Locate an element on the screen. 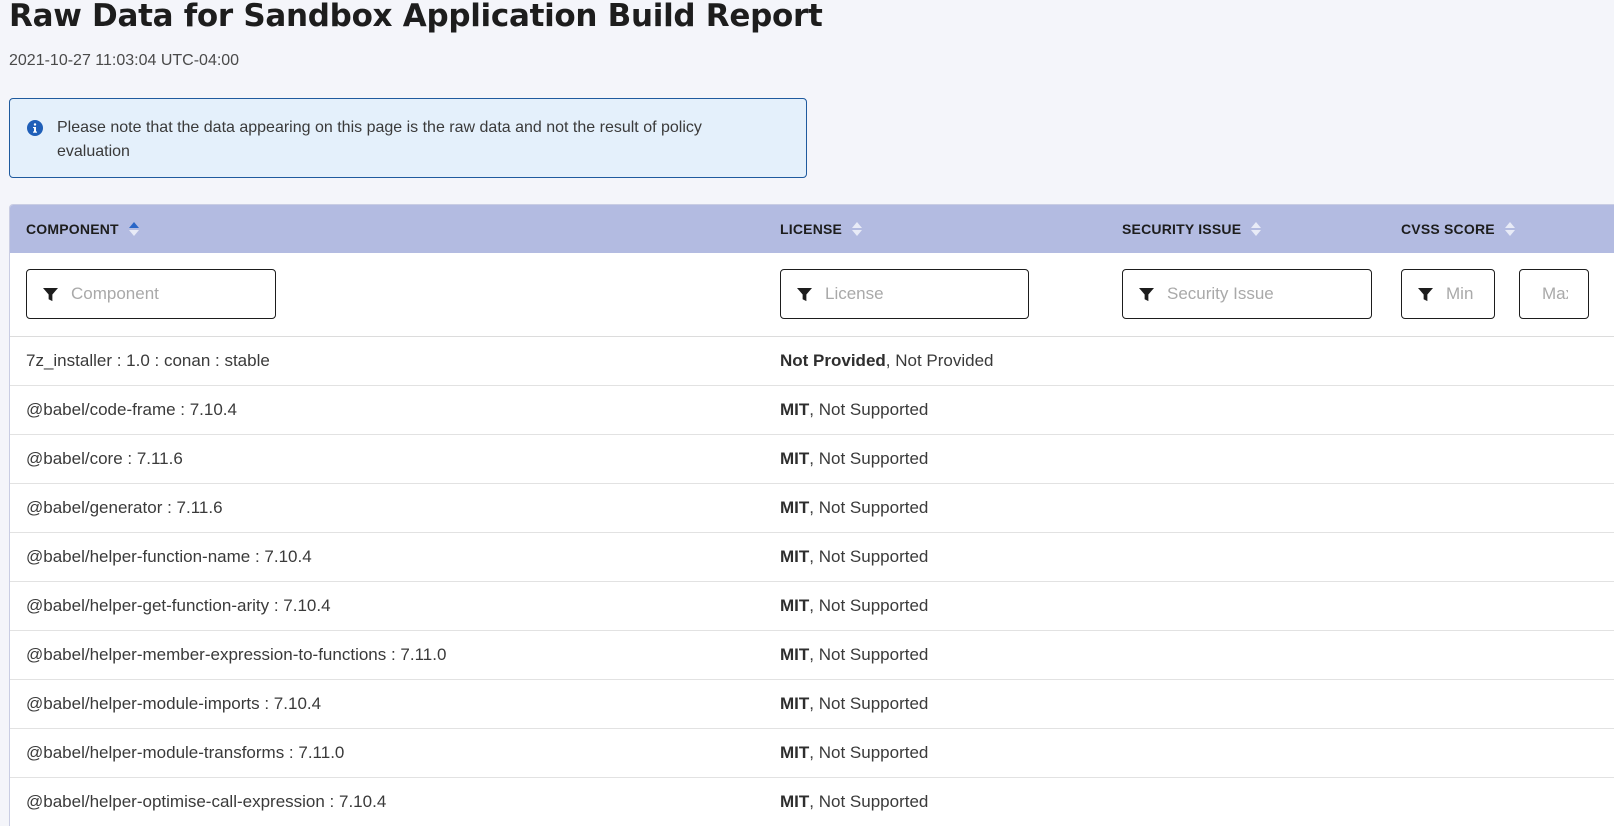 This screenshot has height=826, width=1614. column-header-security-issue: SECURITY ISSUE is located at coordinates (1192, 229).